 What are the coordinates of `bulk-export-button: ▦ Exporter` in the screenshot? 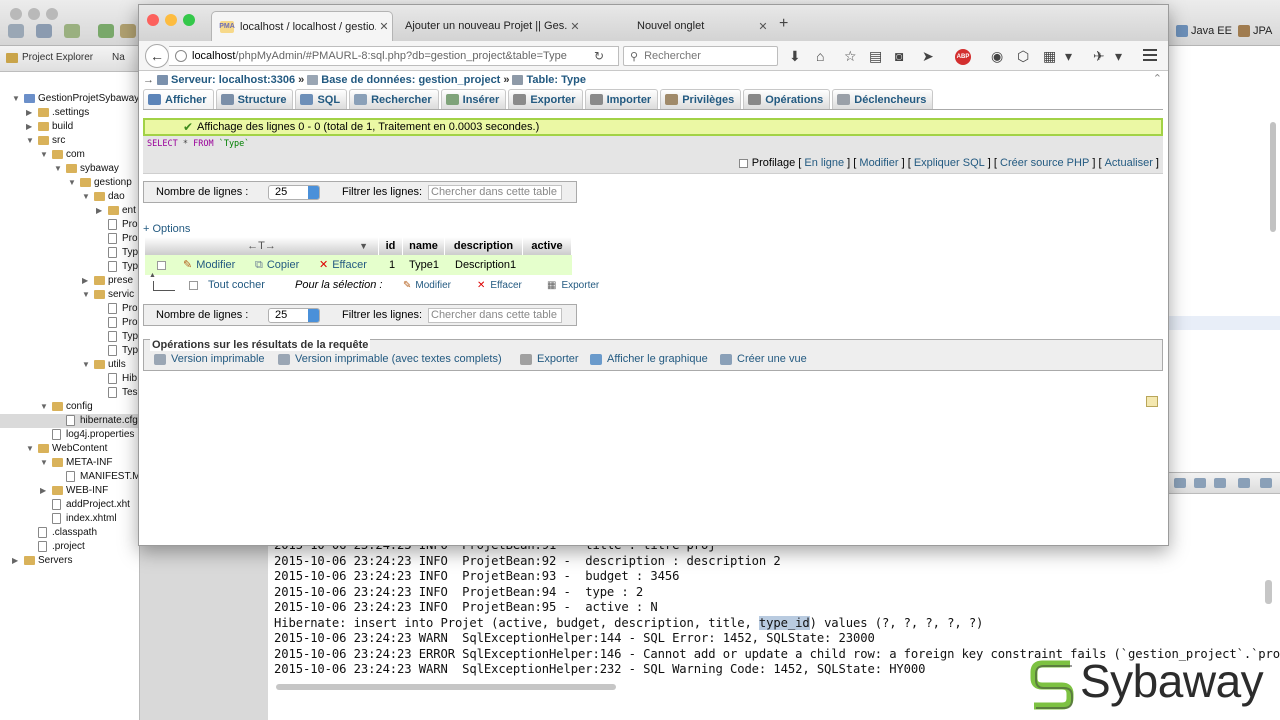 It's located at (573, 285).